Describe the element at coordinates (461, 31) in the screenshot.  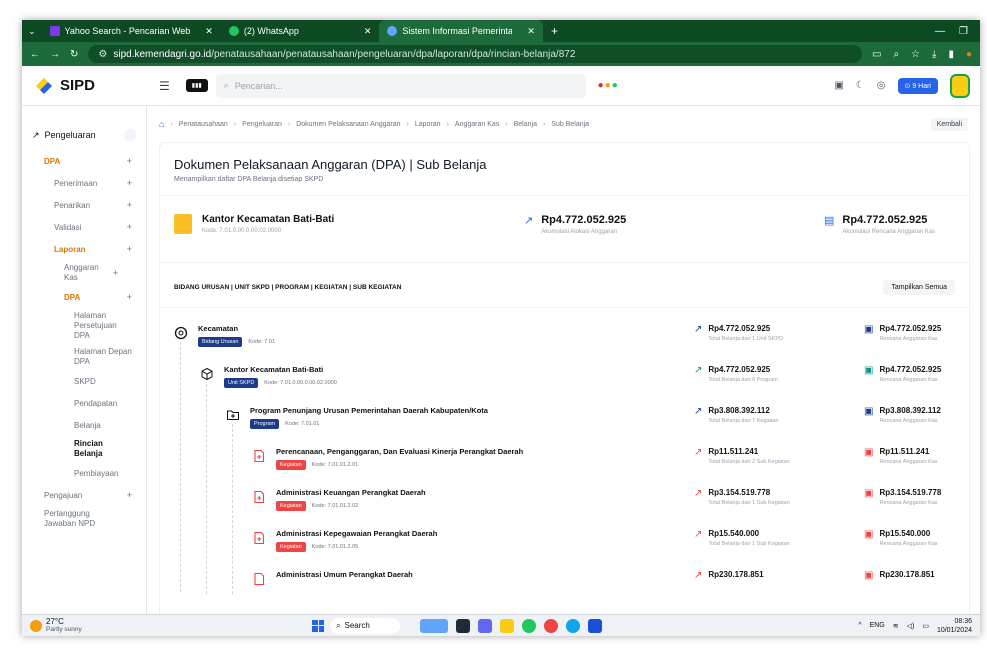
I see `tab-sipd: Sistem Informasi Pemerintahan ✕` at that location.